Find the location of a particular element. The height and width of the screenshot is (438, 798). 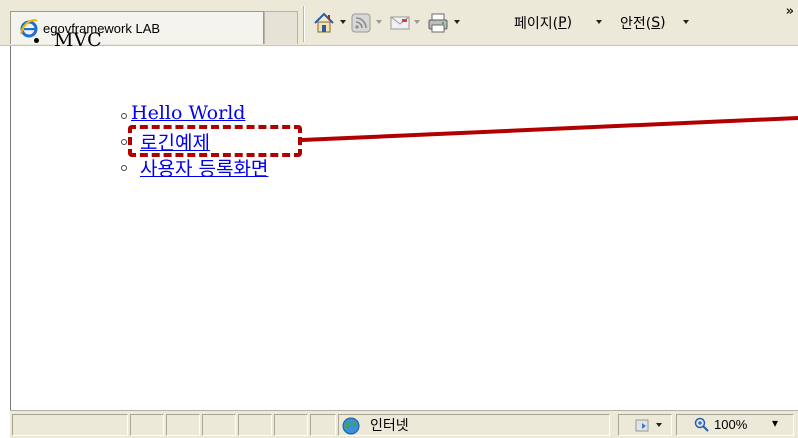

protected-mode-dropdown-arrow is located at coordinates (659, 425).